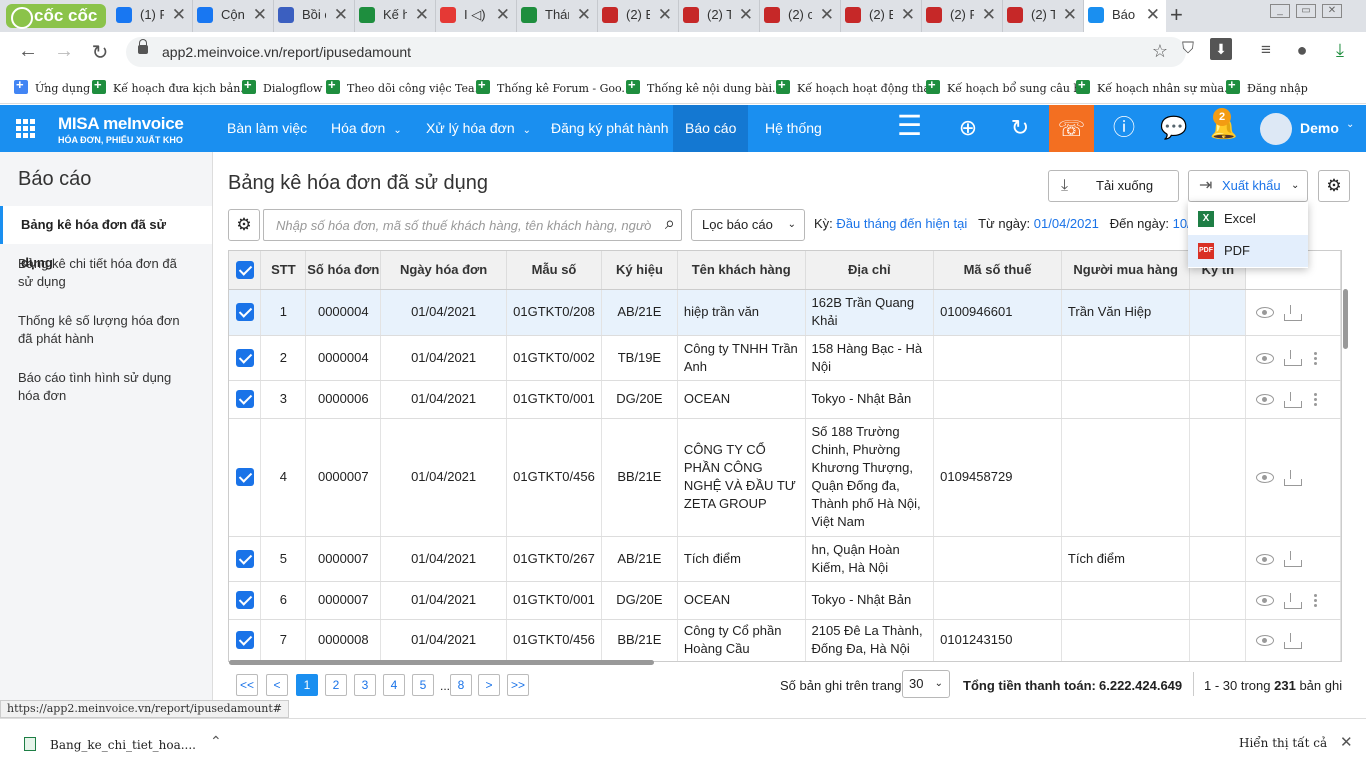 The width and height of the screenshot is (1366, 768). I want to click on phone-icon: ☏, so click(1071, 128).